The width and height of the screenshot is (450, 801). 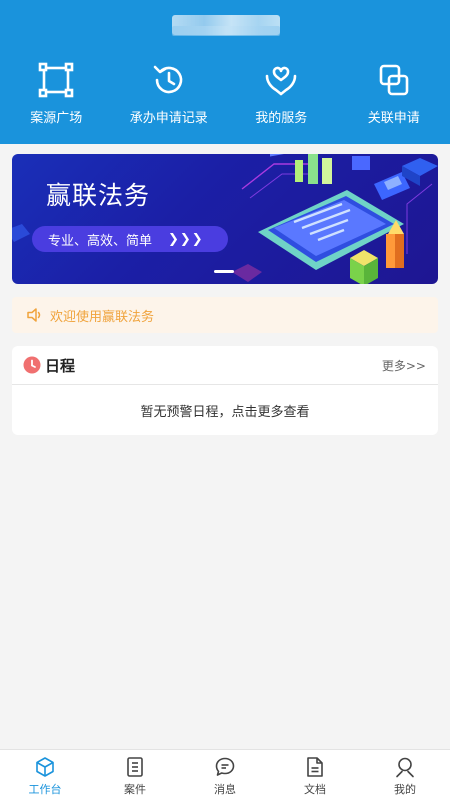 I want to click on quick-action-undertake-records: 承办申请记录, so click(x=169, y=97).